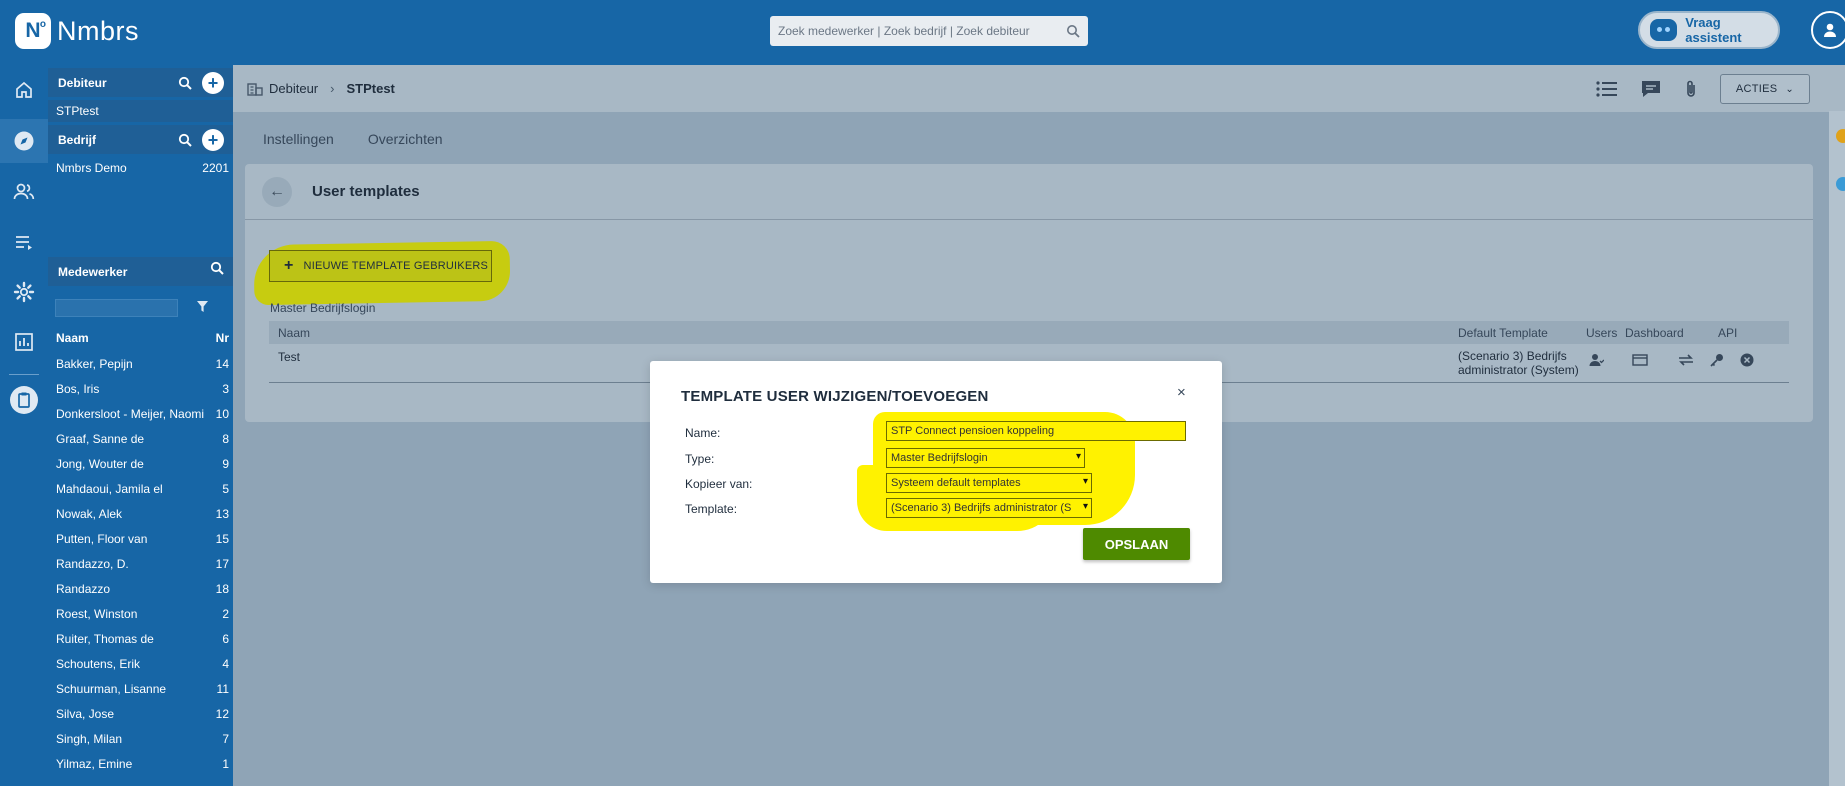  I want to click on employee-nr: 3, so click(225, 388).